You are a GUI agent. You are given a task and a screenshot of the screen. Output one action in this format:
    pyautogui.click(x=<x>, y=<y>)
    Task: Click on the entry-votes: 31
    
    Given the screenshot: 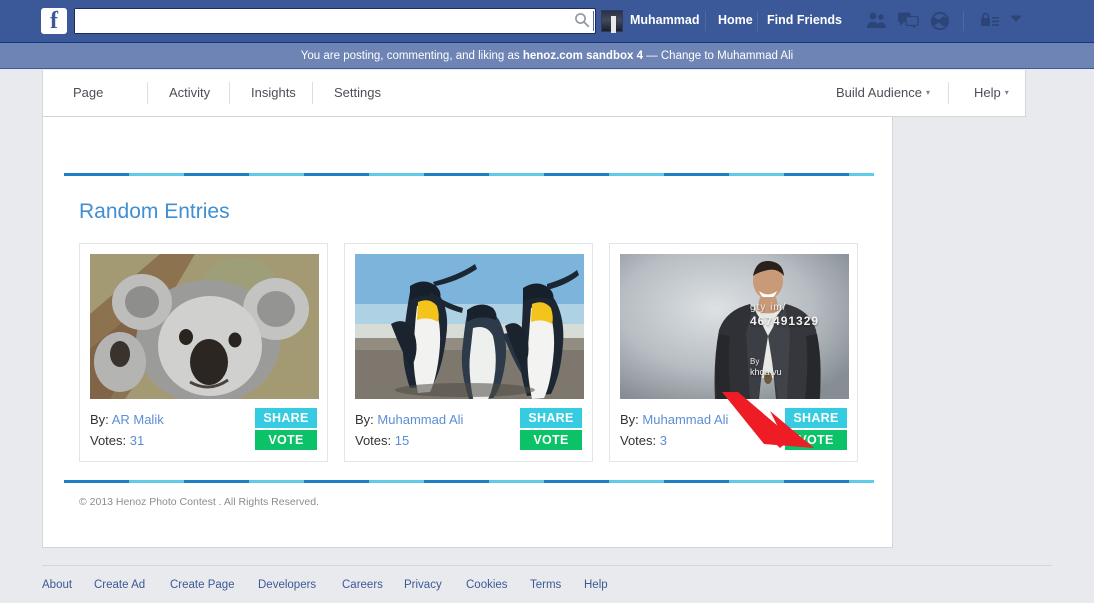 What is the action you would take?
    pyautogui.click(x=137, y=440)
    